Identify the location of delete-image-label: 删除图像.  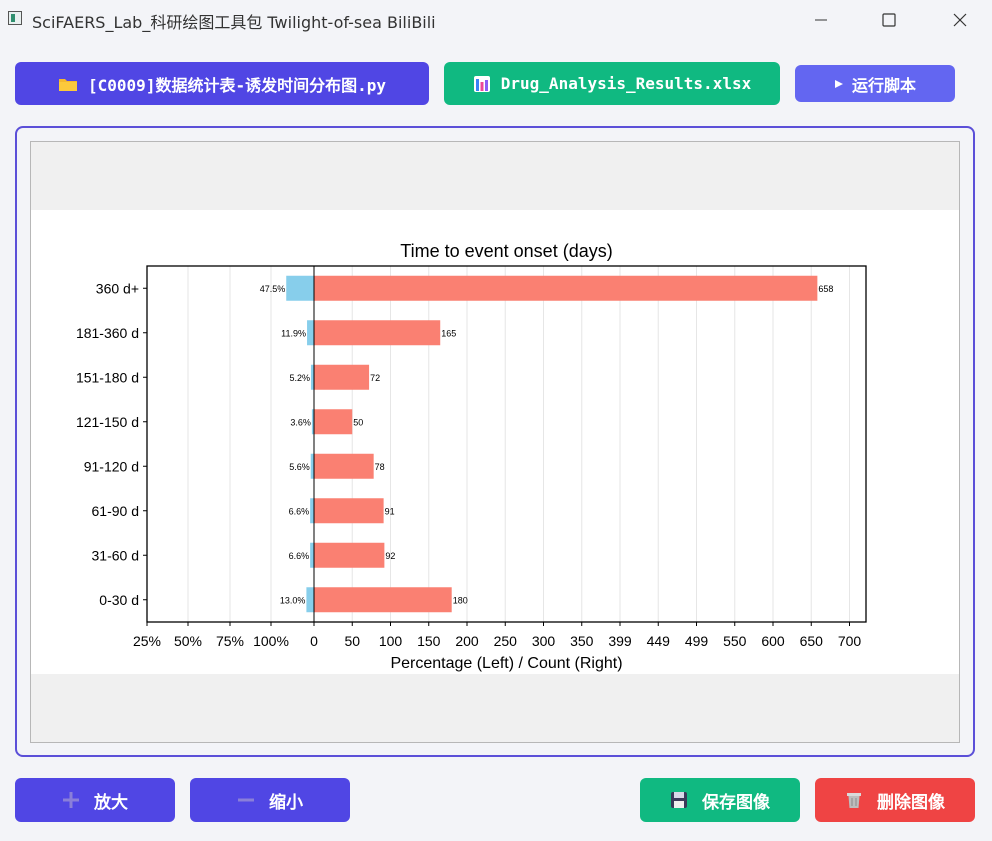
(911, 802).